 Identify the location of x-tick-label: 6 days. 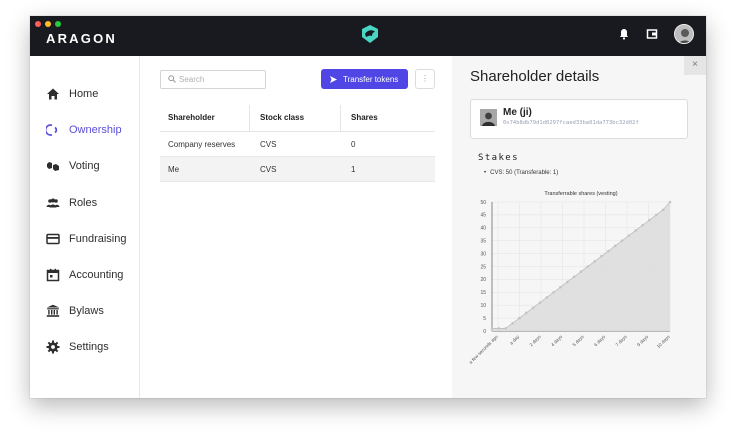
(600, 341).